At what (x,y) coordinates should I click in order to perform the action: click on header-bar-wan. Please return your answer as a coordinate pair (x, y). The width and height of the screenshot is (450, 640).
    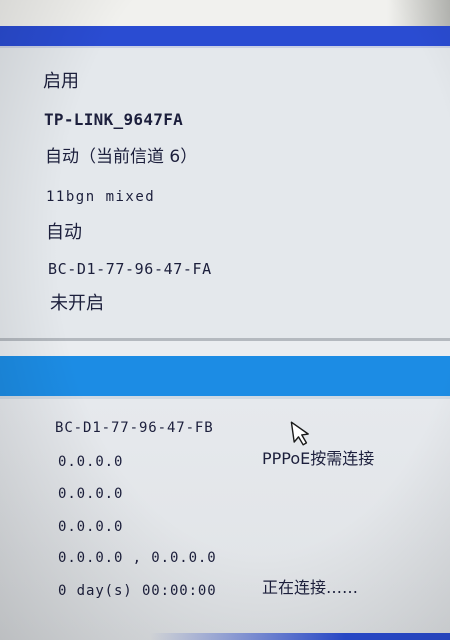
    Looking at the image, I should click on (225, 376).